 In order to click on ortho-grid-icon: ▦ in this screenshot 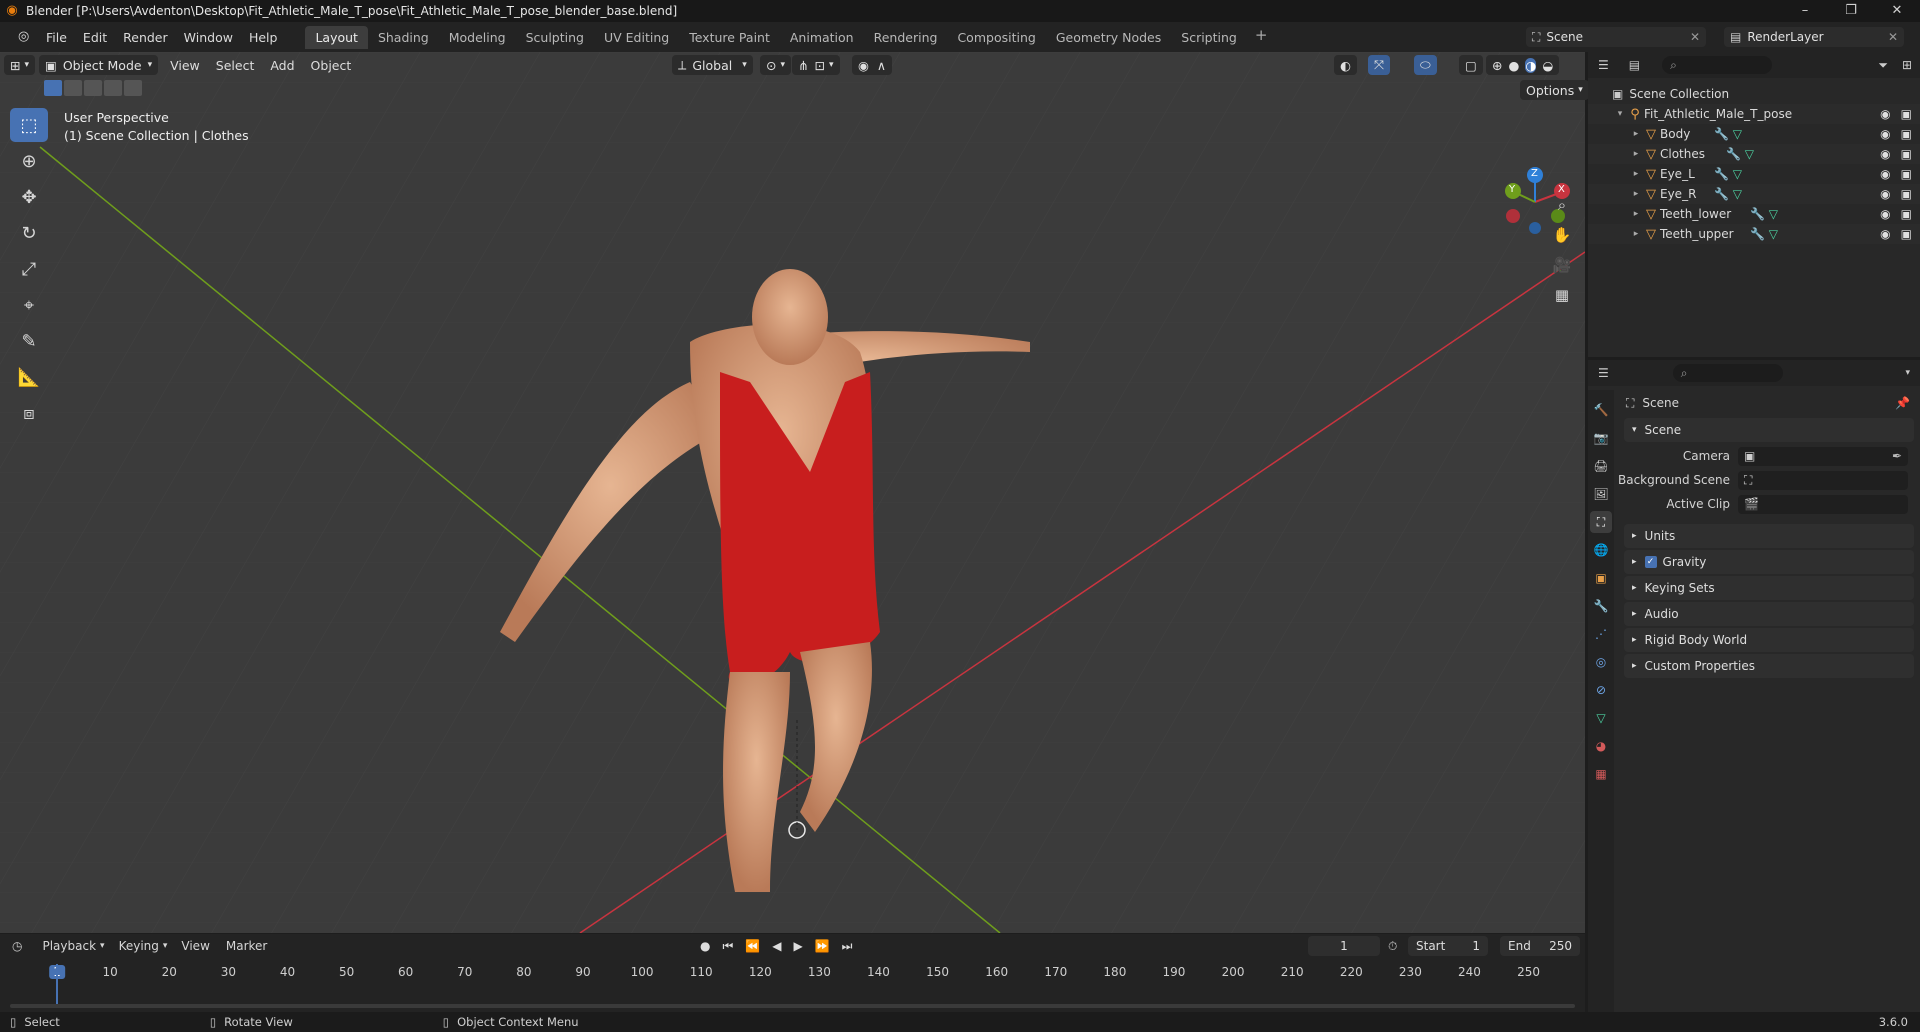, I will do `click(1562, 295)`.